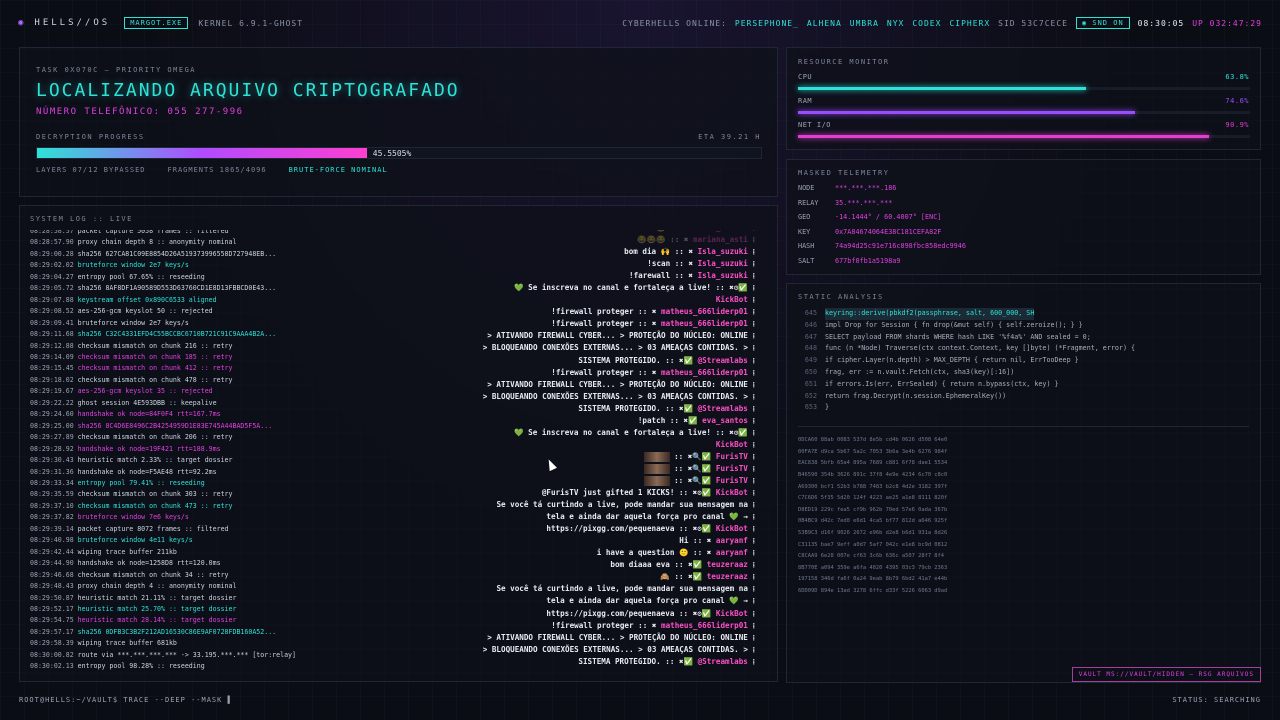 The height and width of the screenshot is (720, 1280). I want to click on telemetry-key: GEO, so click(804, 217).